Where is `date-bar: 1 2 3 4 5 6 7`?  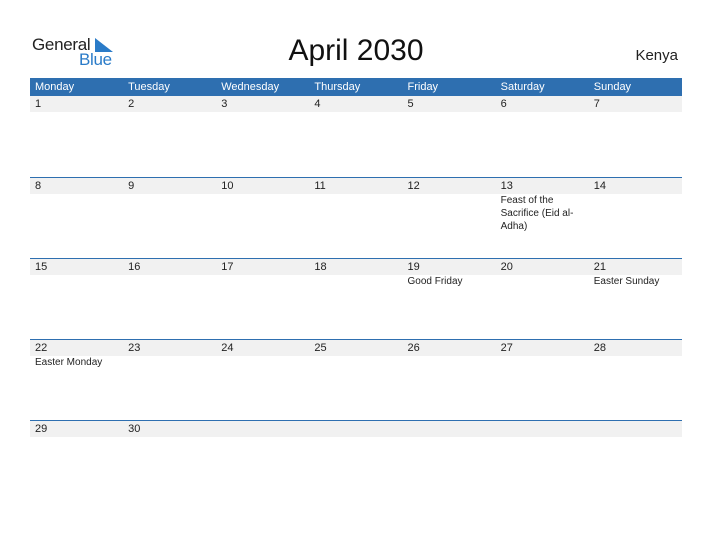 date-bar: 1 2 3 4 5 6 7 is located at coordinates (356, 104).